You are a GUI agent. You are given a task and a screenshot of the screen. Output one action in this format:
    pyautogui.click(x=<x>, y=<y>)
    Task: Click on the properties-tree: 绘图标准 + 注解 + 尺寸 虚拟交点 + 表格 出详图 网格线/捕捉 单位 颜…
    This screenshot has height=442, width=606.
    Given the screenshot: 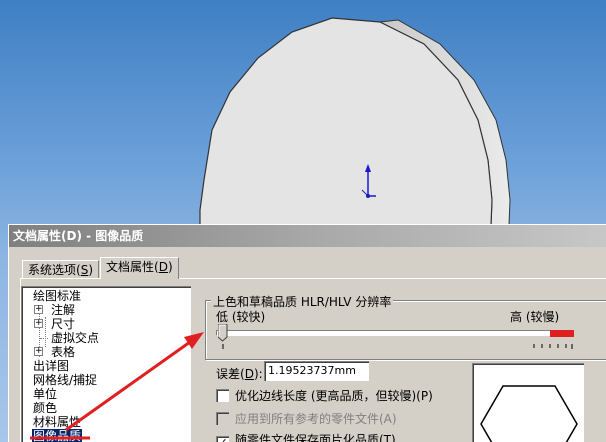 What is the action you would take?
    pyautogui.click(x=106, y=364)
    